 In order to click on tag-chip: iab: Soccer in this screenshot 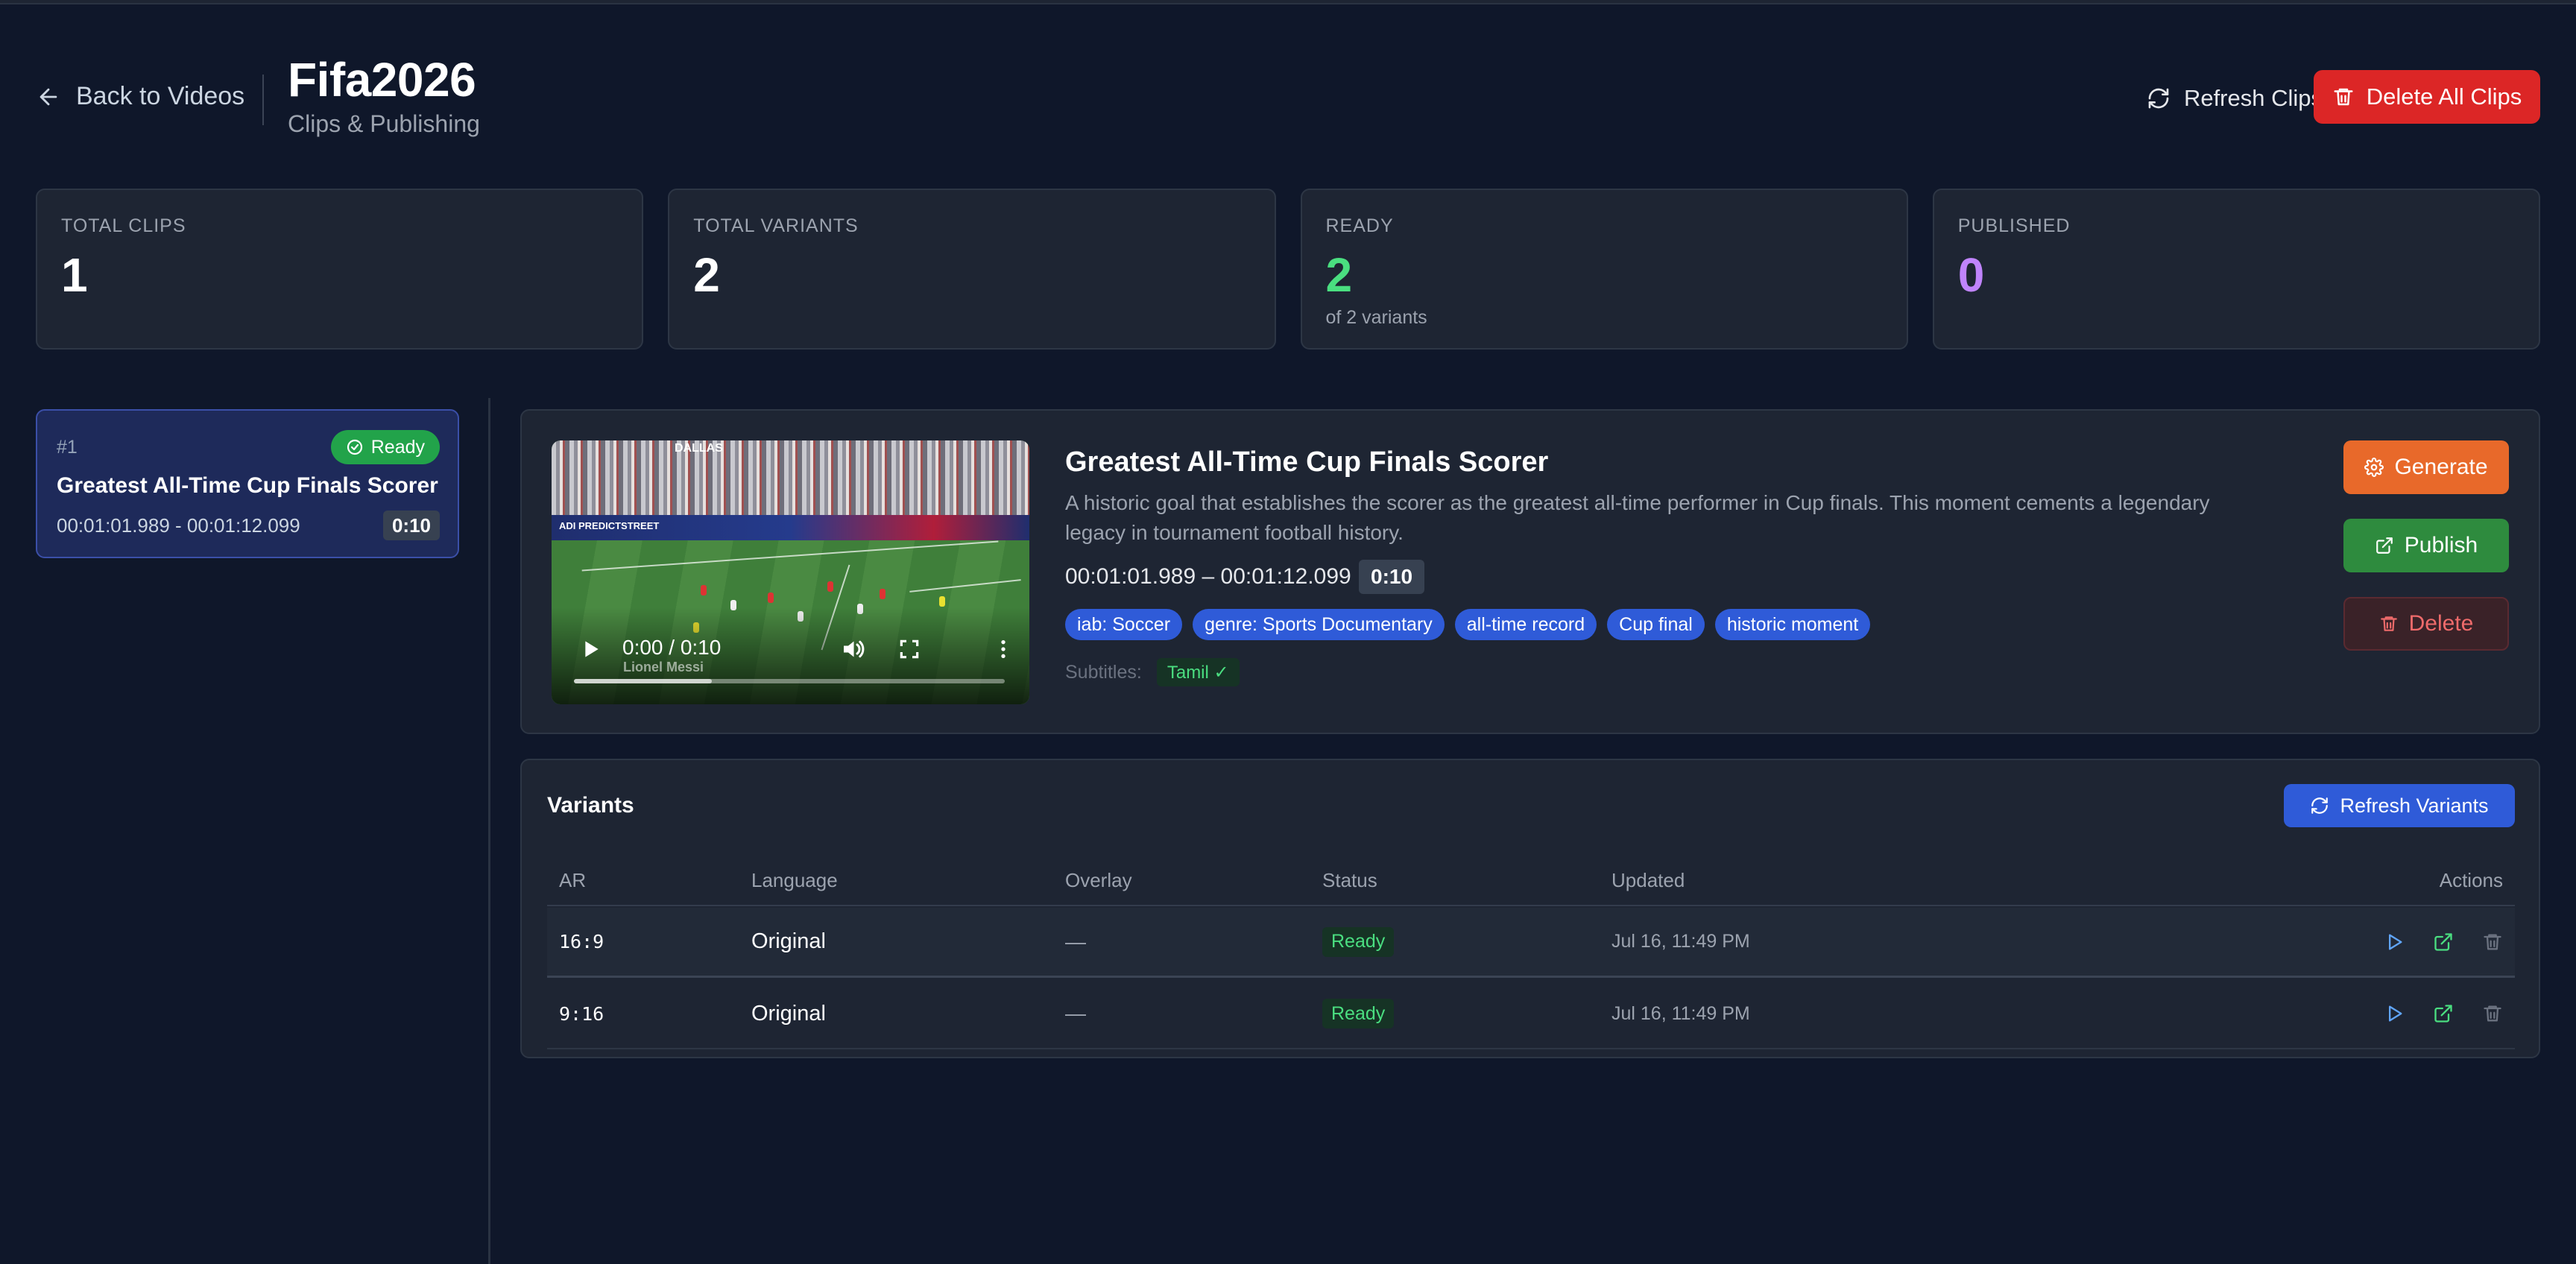, I will do `click(1124, 624)`.